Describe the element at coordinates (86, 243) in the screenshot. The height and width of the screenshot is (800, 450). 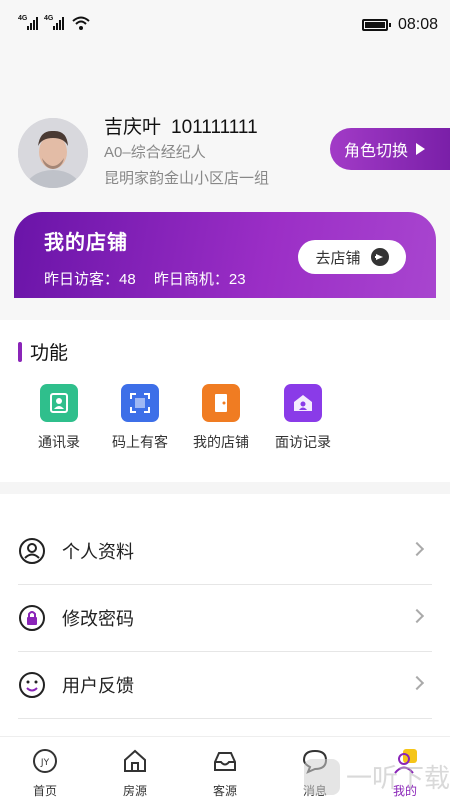
I see `store-card-title: 我的店铺` at that location.